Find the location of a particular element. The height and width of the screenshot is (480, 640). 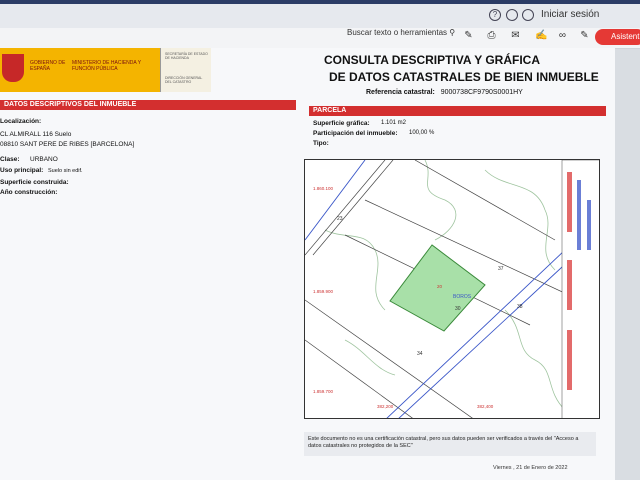

clase-label: Clase: is located at coordinates (10, 159).